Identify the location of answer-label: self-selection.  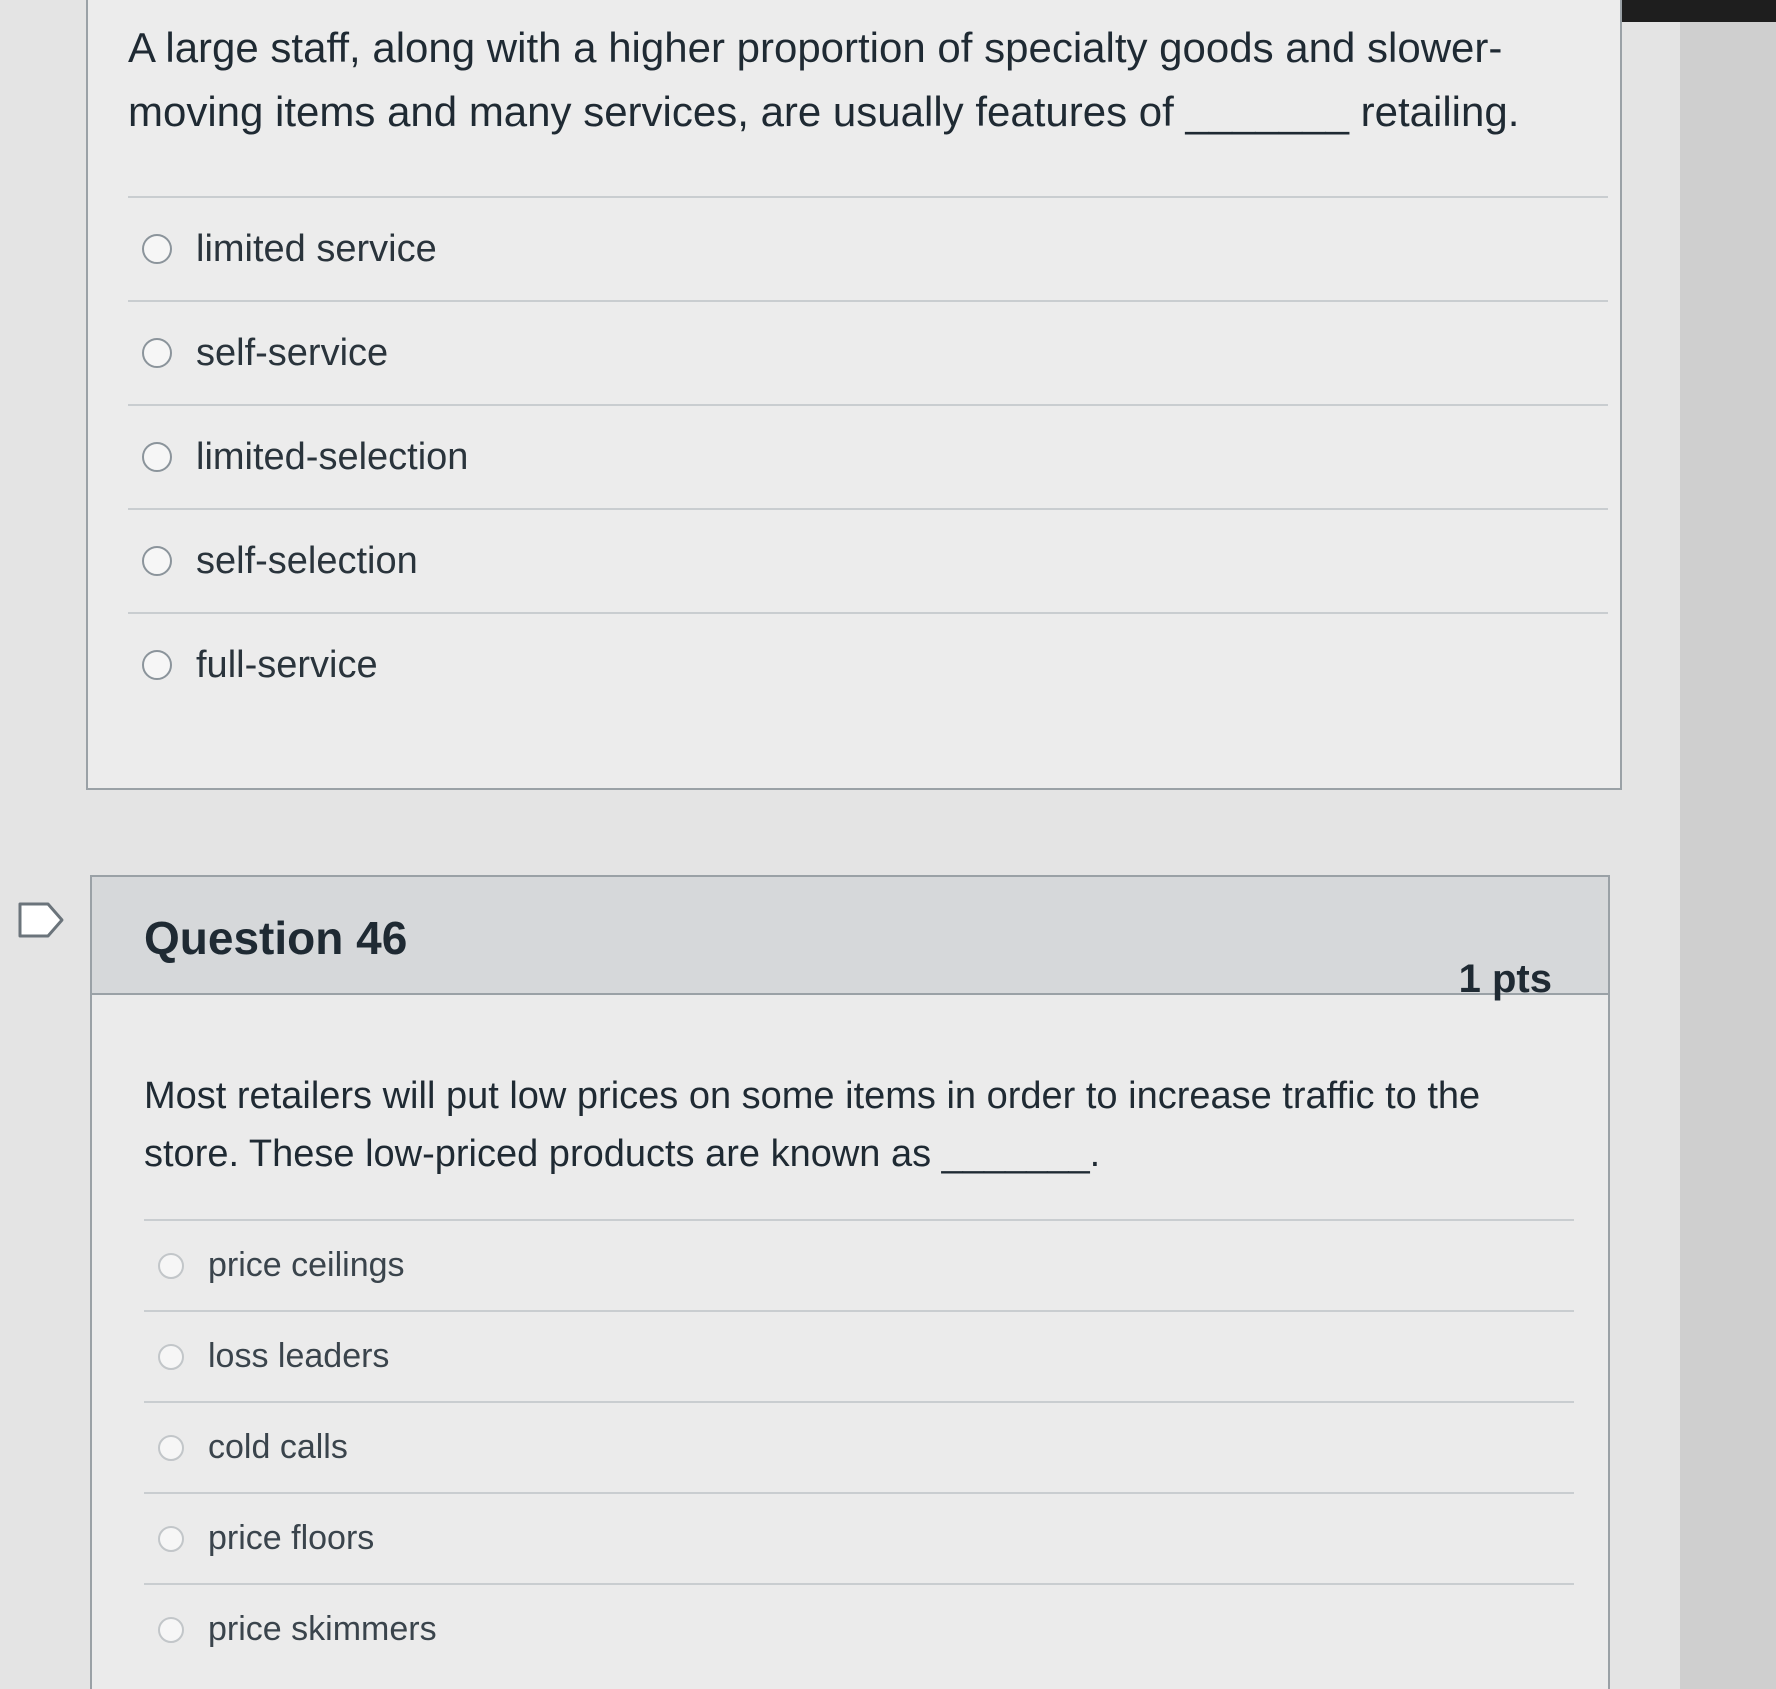
(307, 560).